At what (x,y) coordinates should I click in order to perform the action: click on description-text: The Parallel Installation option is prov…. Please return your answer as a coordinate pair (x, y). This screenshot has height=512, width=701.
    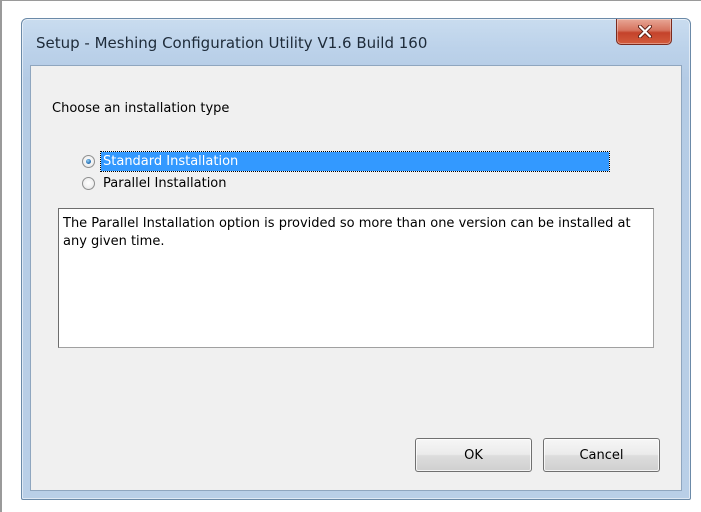
    Looking at the image, I should click on (347, 232).